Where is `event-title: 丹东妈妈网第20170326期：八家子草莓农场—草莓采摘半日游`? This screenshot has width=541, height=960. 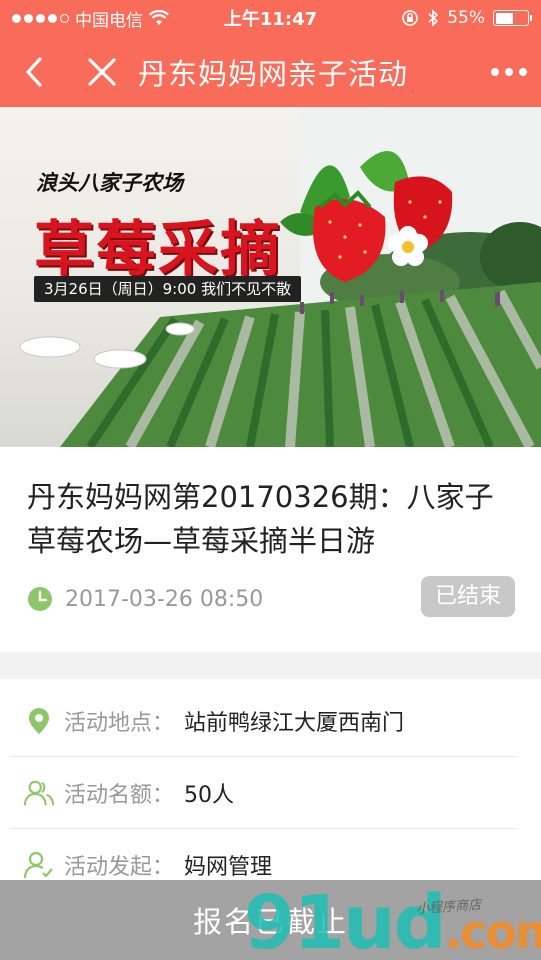 event-title: 丹东妈妈网第20170326期：八家子草莓农场—草莓采摘半日游 is located at coordinates (260, 519).